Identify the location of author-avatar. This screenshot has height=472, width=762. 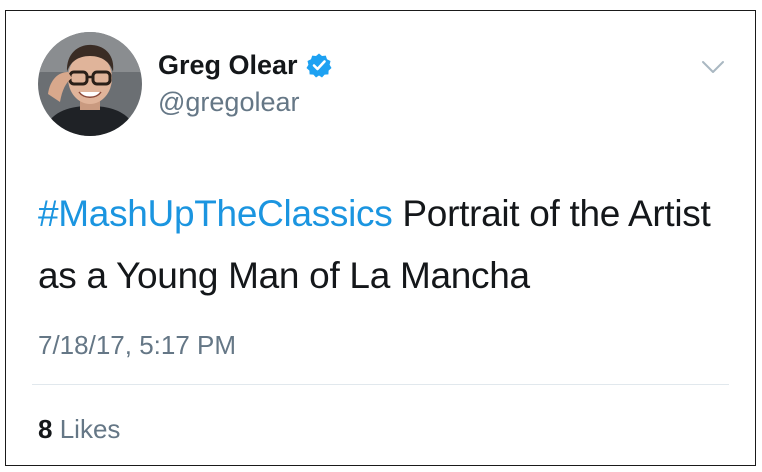
(90, 84).